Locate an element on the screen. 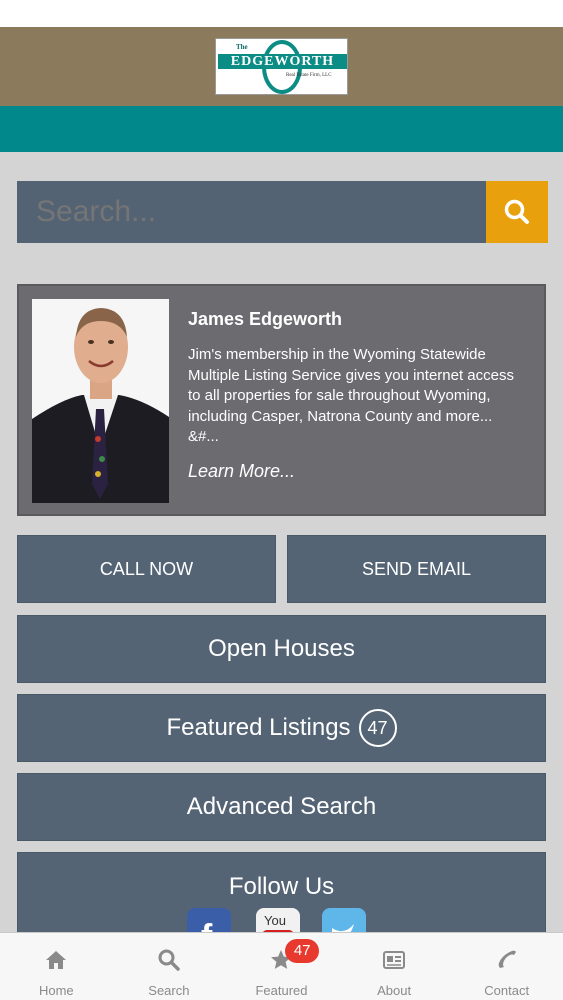 The image size is (563, 1000). featured-tab-badge: 47 is located at coordinates (302, 951).